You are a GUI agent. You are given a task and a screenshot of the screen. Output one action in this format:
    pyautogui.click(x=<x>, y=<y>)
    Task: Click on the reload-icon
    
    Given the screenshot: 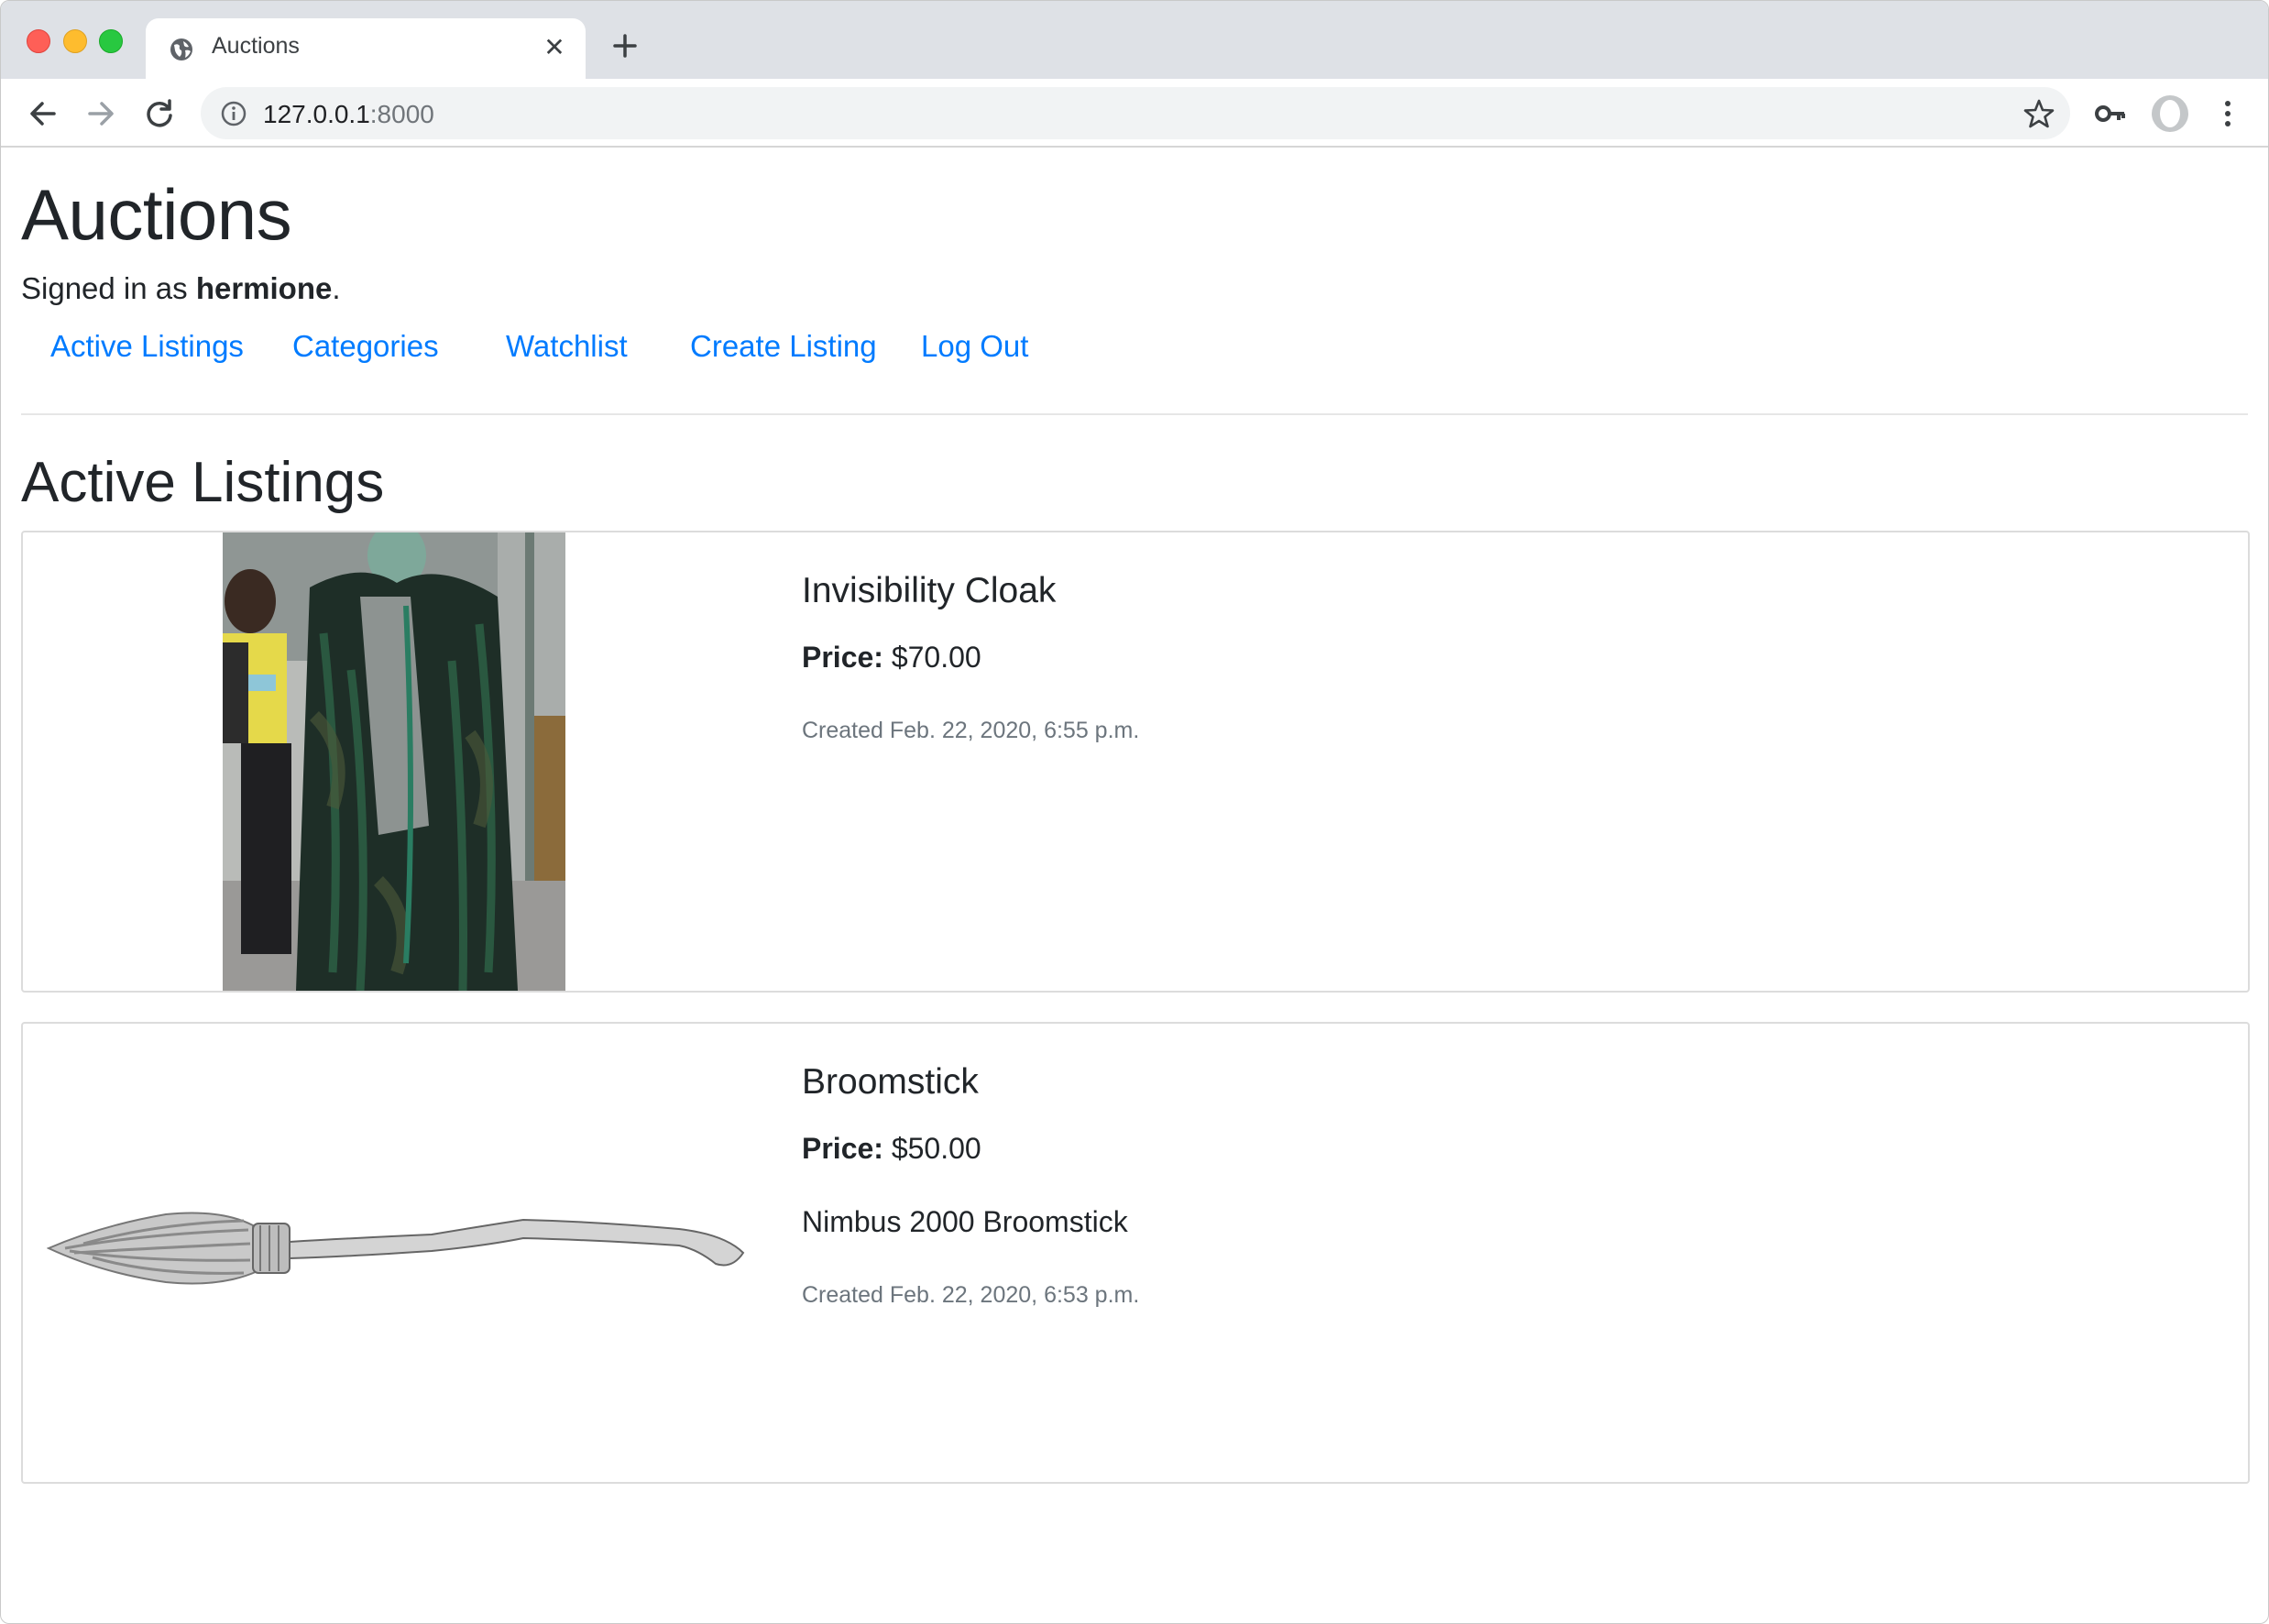 What is the action you would take?
    pyautogui.click(x=159, y=113)
    